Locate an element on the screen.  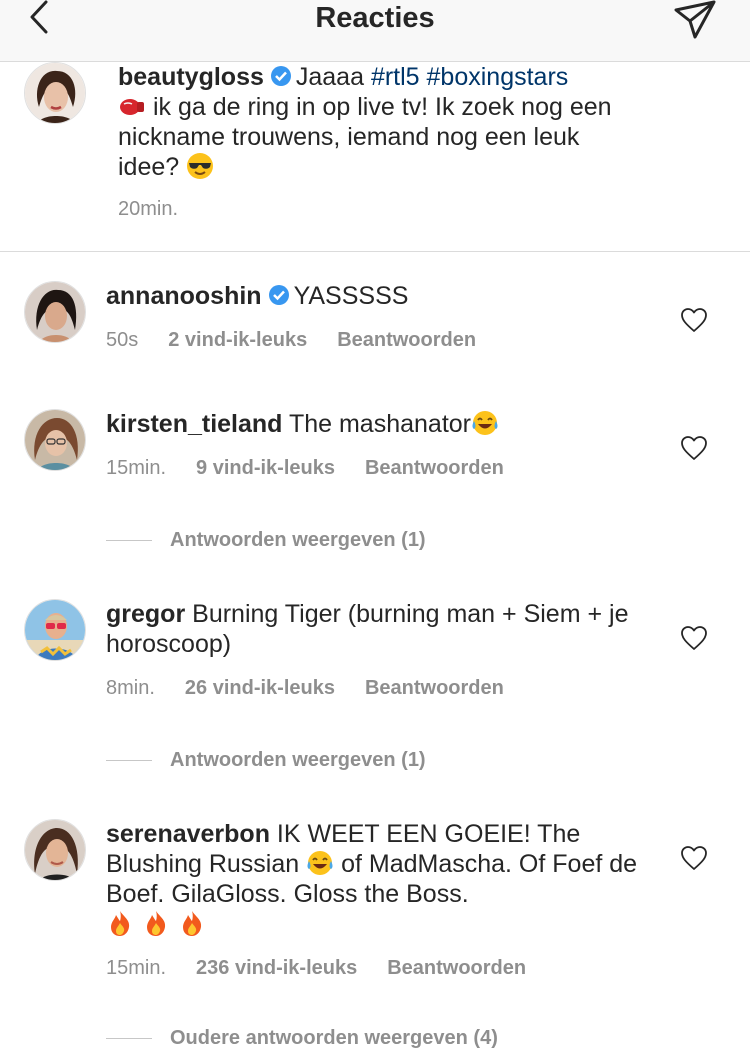
username: gregor is located at coordinates (145, 614).